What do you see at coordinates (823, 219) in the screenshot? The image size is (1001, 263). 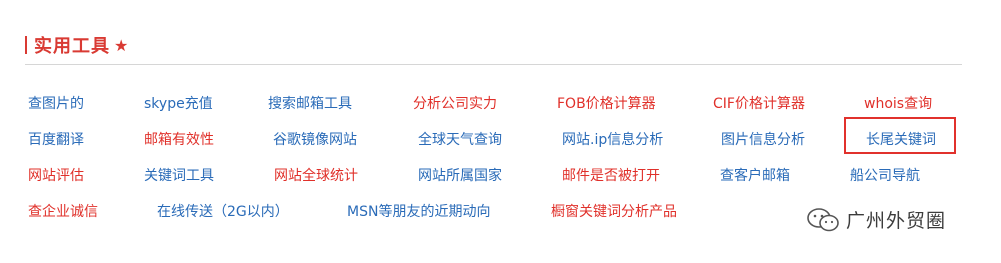 I see `wechat-icon` at bounding box center [823, 219].